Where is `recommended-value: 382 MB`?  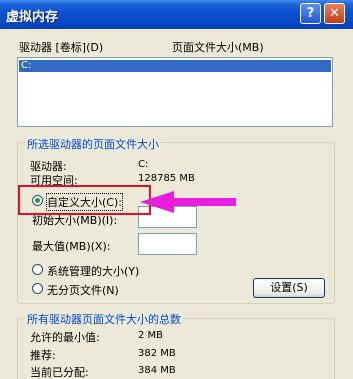
recommended-value: 382 MB is located at coordinates (157, 353).